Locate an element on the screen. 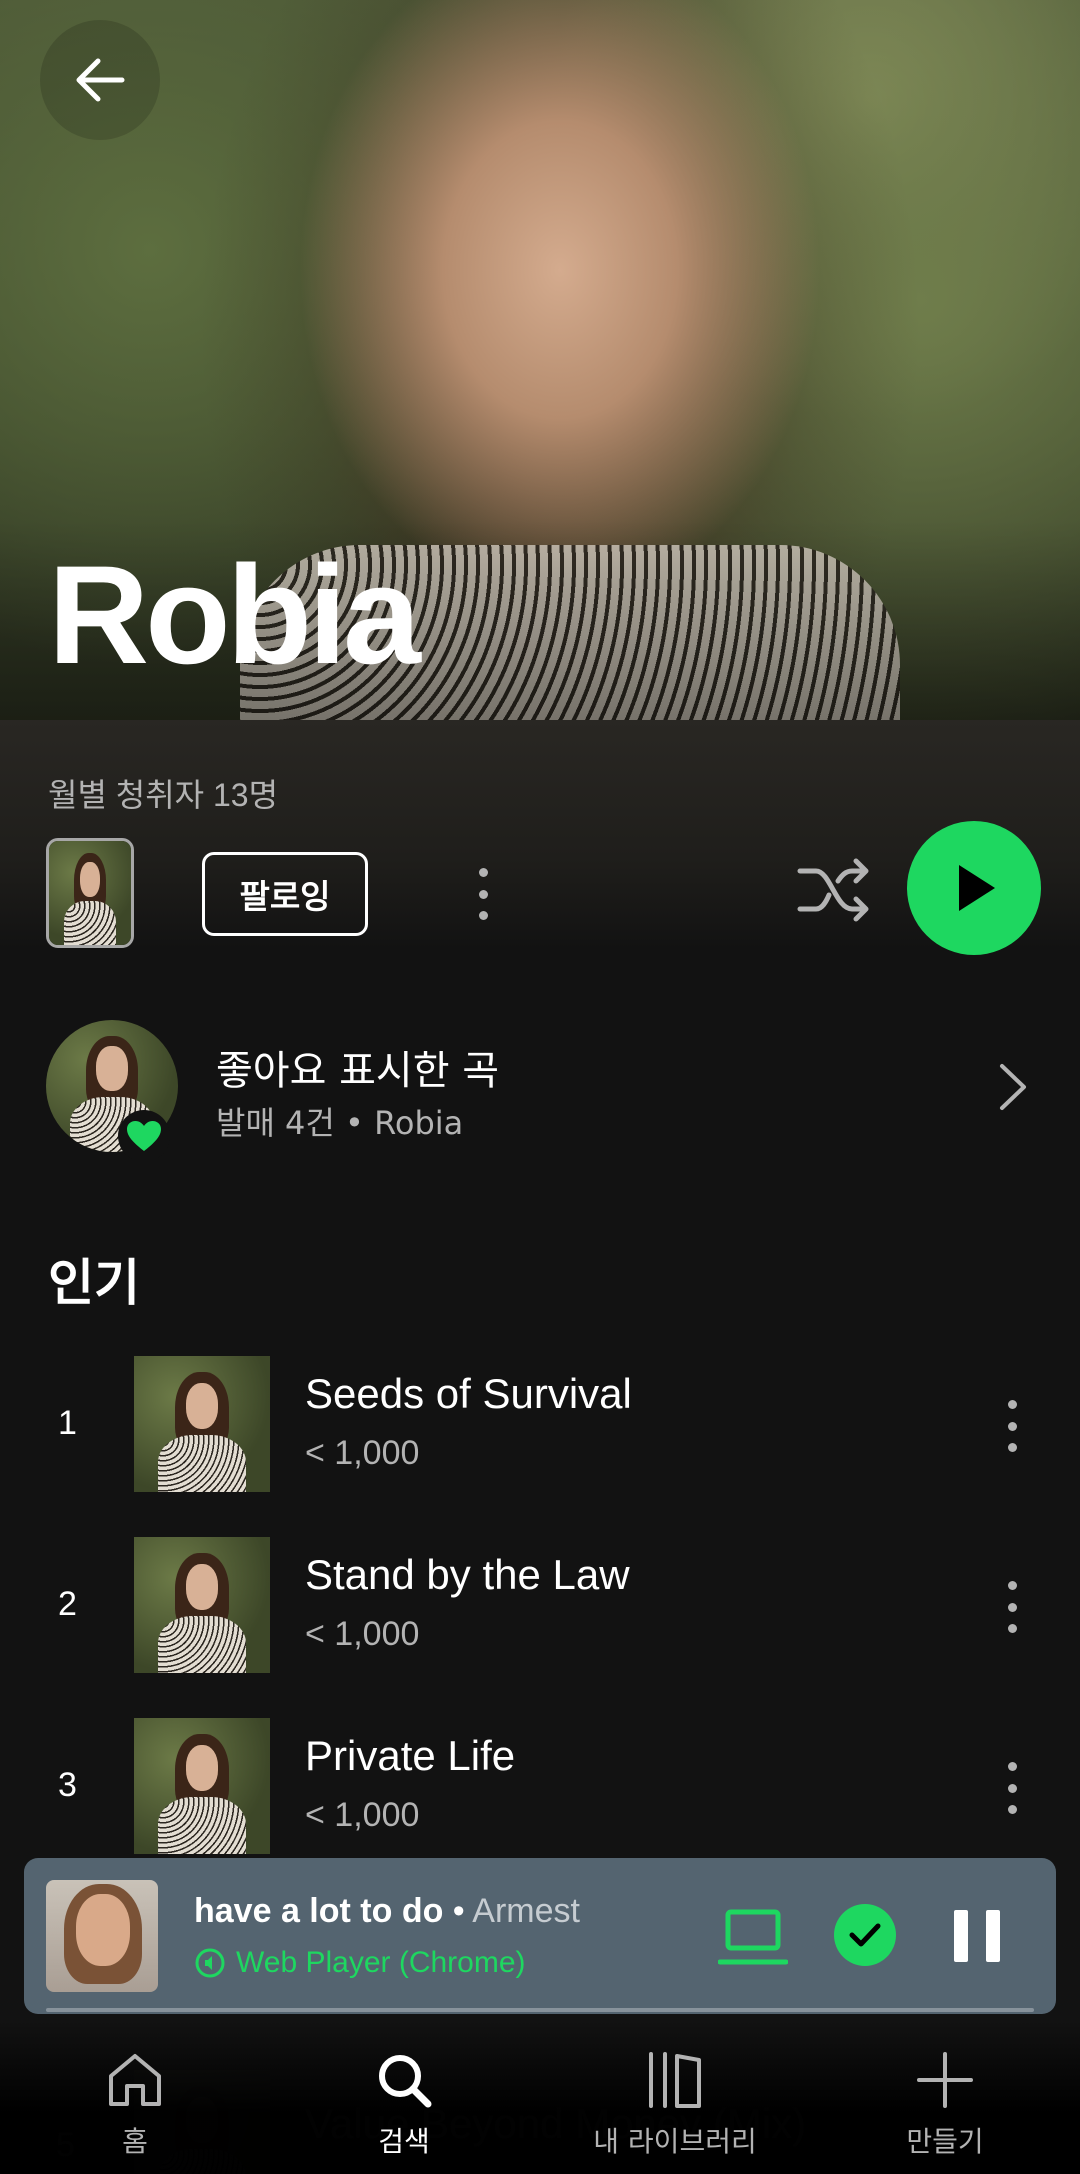 Image resolution: width=1080 pixels, height=2174 pixels. now-playing-title-line: have a lot to do • Armest is located at coordinates (387, 1911).